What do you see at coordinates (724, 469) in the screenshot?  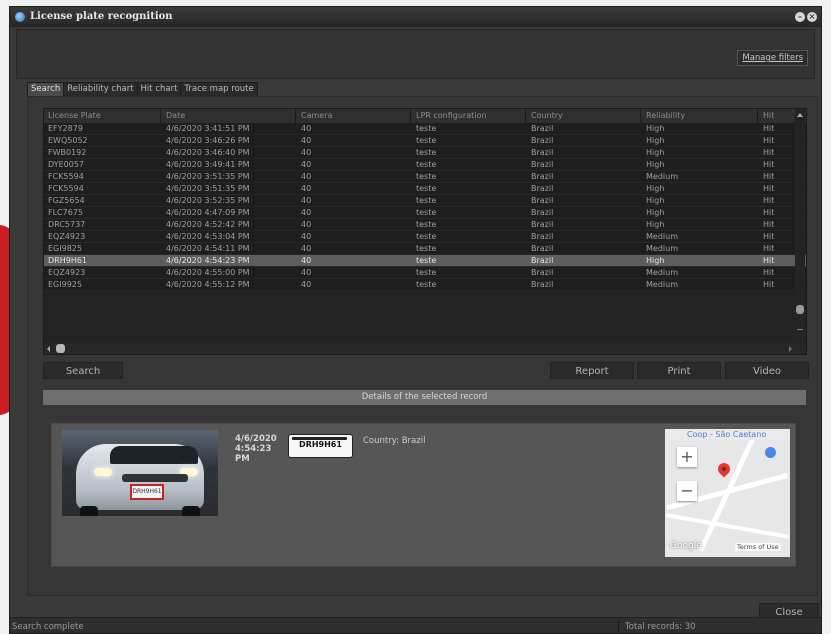 I see `location-pin-icon` at bounding box center [724, 469].